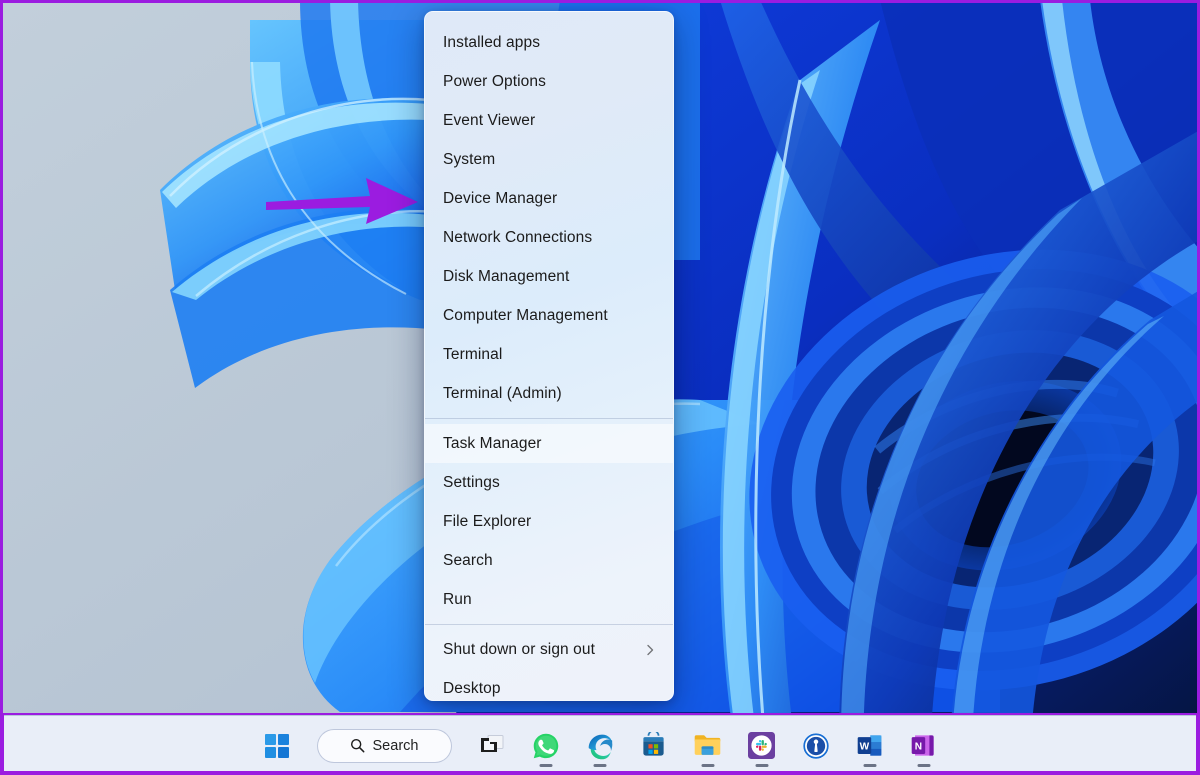 This screenshot has width=1200, height=775. What do you see at coordinates (549, 684) in the screenshot?
I see `menu-item-desktop: Desktop` at bounding box center [549, 684].